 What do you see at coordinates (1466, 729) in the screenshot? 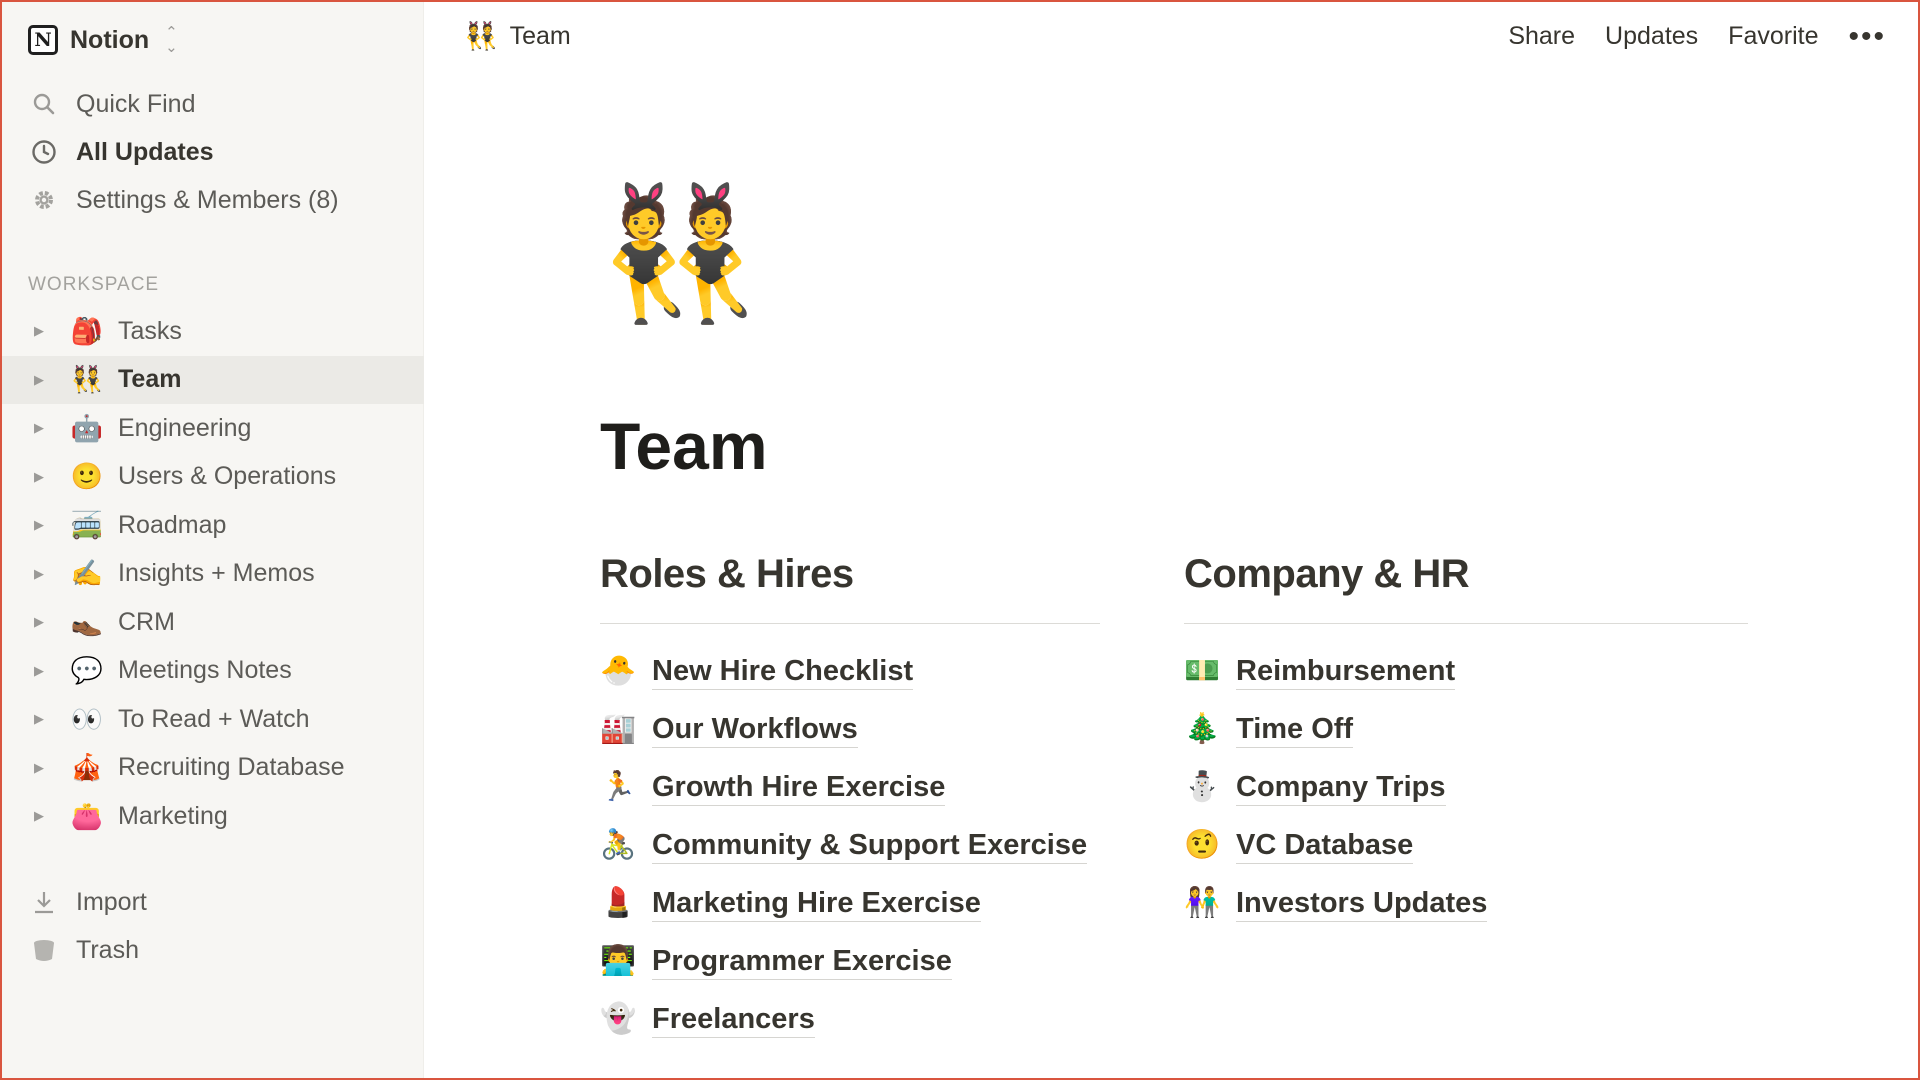
I see `page-link-time-off: 🎄 Time Off` at bounding box center [1466, 729].